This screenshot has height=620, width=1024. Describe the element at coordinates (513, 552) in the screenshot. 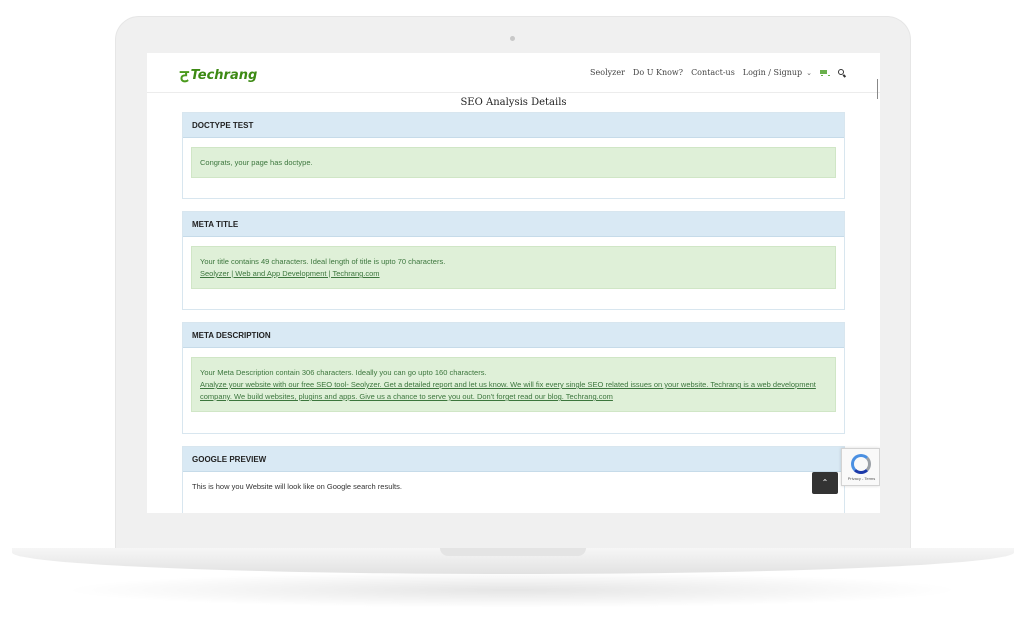

I see `laptop-notch` at that location.